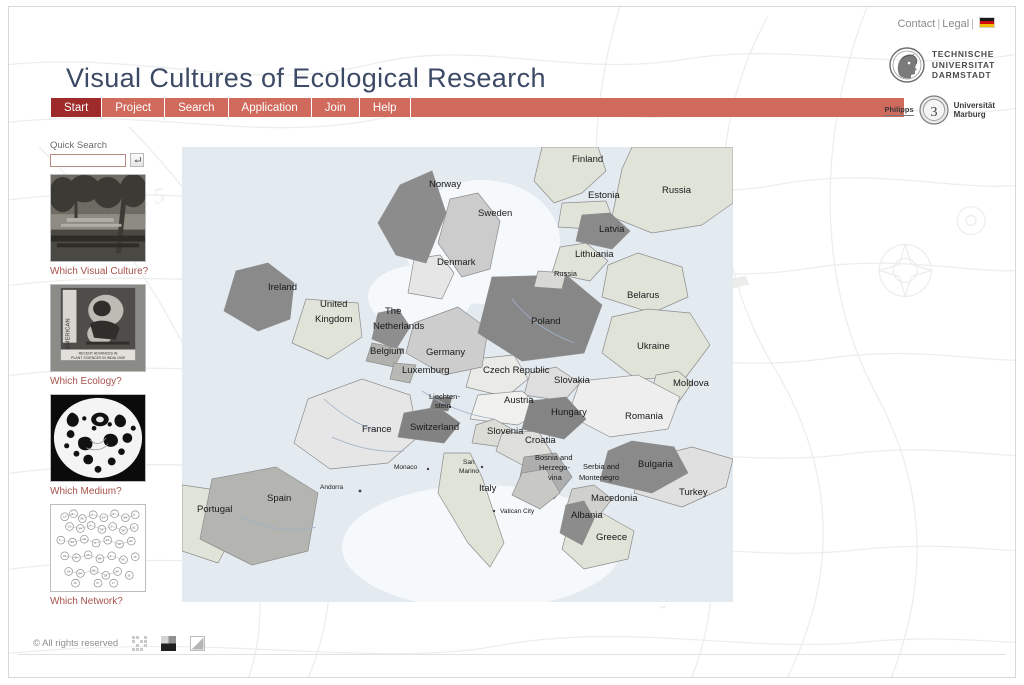 This screenshot has width=1024, height=685. I want to click on teaser-visual-culture: Which Visual Culture?, so click(102, 225).